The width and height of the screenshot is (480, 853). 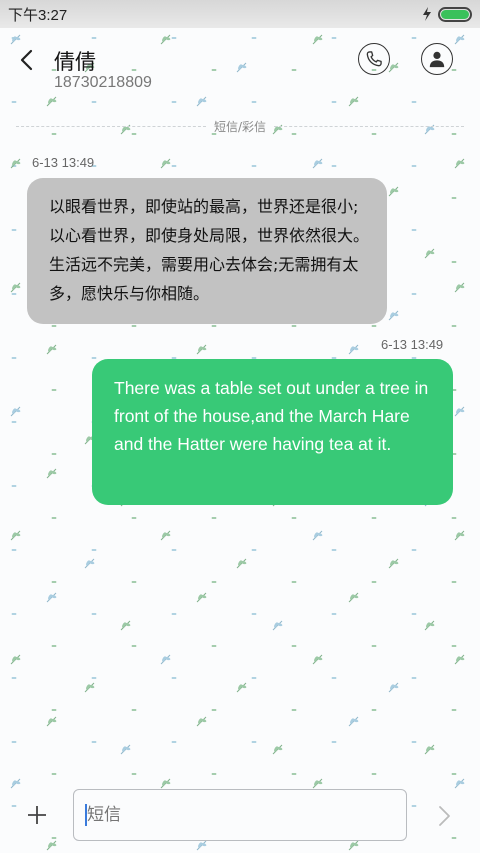 I want to click on divider-label: 短信/彩信, so click(x=240, y=126).